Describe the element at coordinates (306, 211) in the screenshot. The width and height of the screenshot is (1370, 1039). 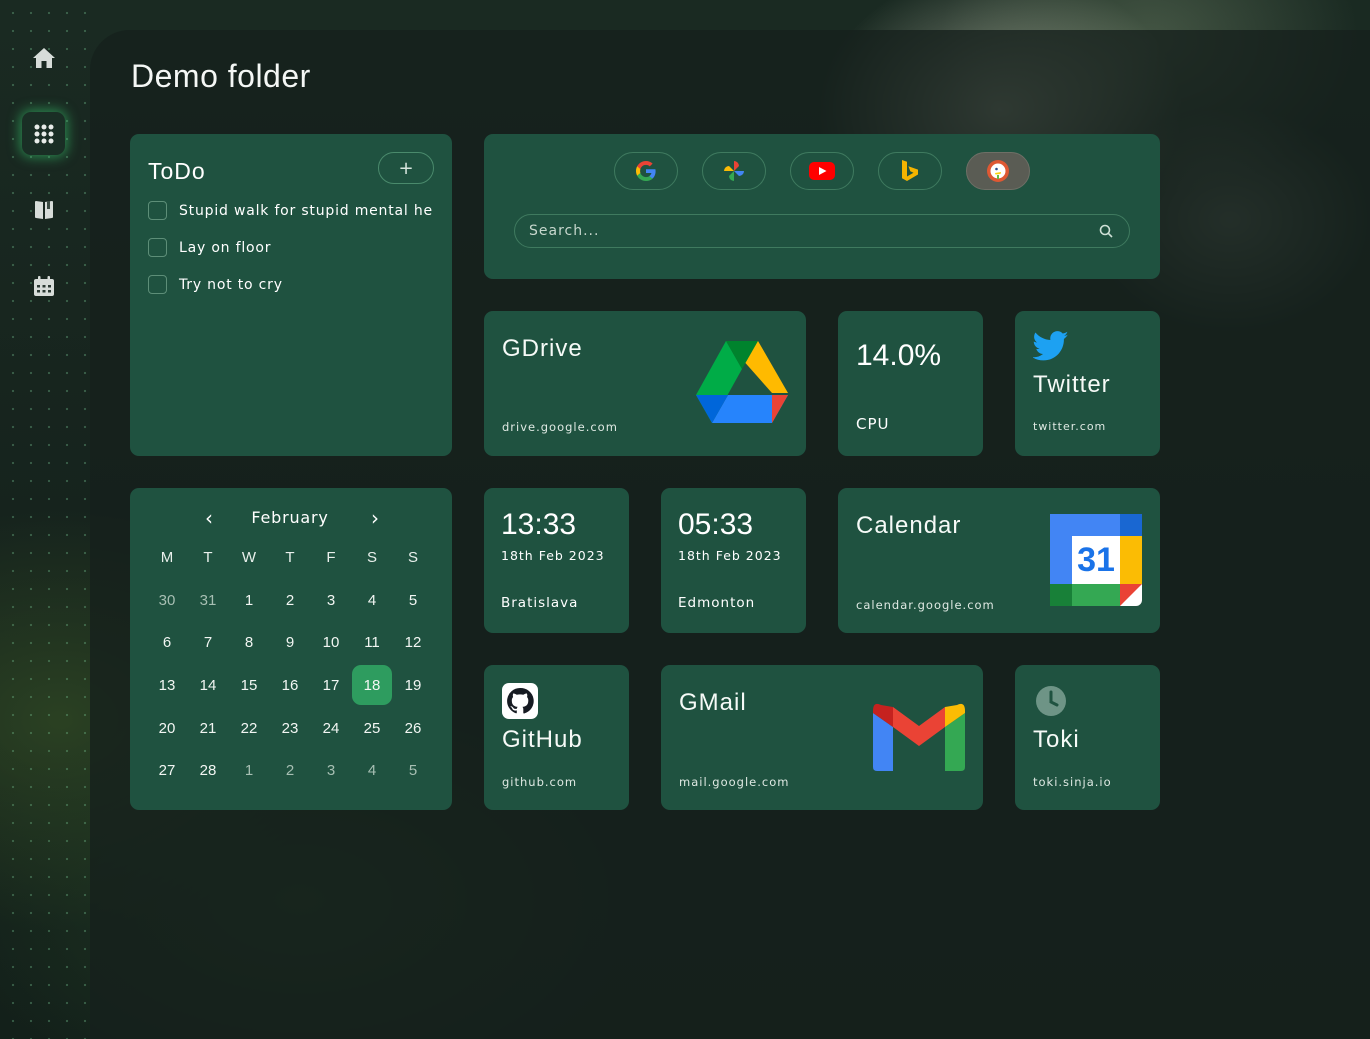
I see `todo-item-text: Stupid walk for stupid mental he` at that location.